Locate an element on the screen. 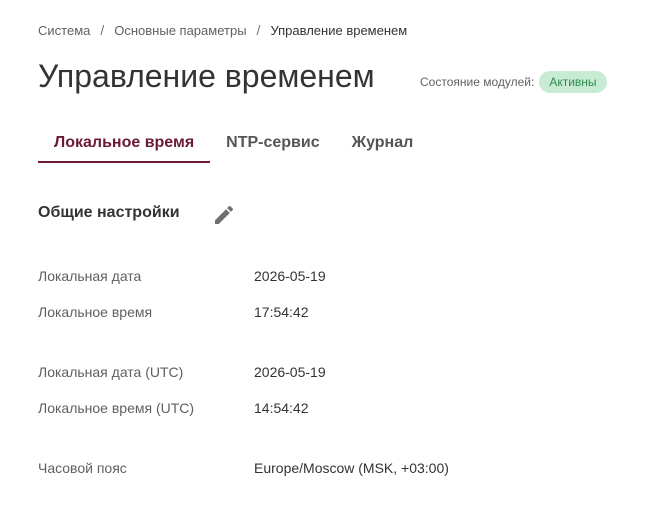 This screenshot has width=646, height=514. tab-ntp-service: NTP-сервис is located at coordinates (272, 143).